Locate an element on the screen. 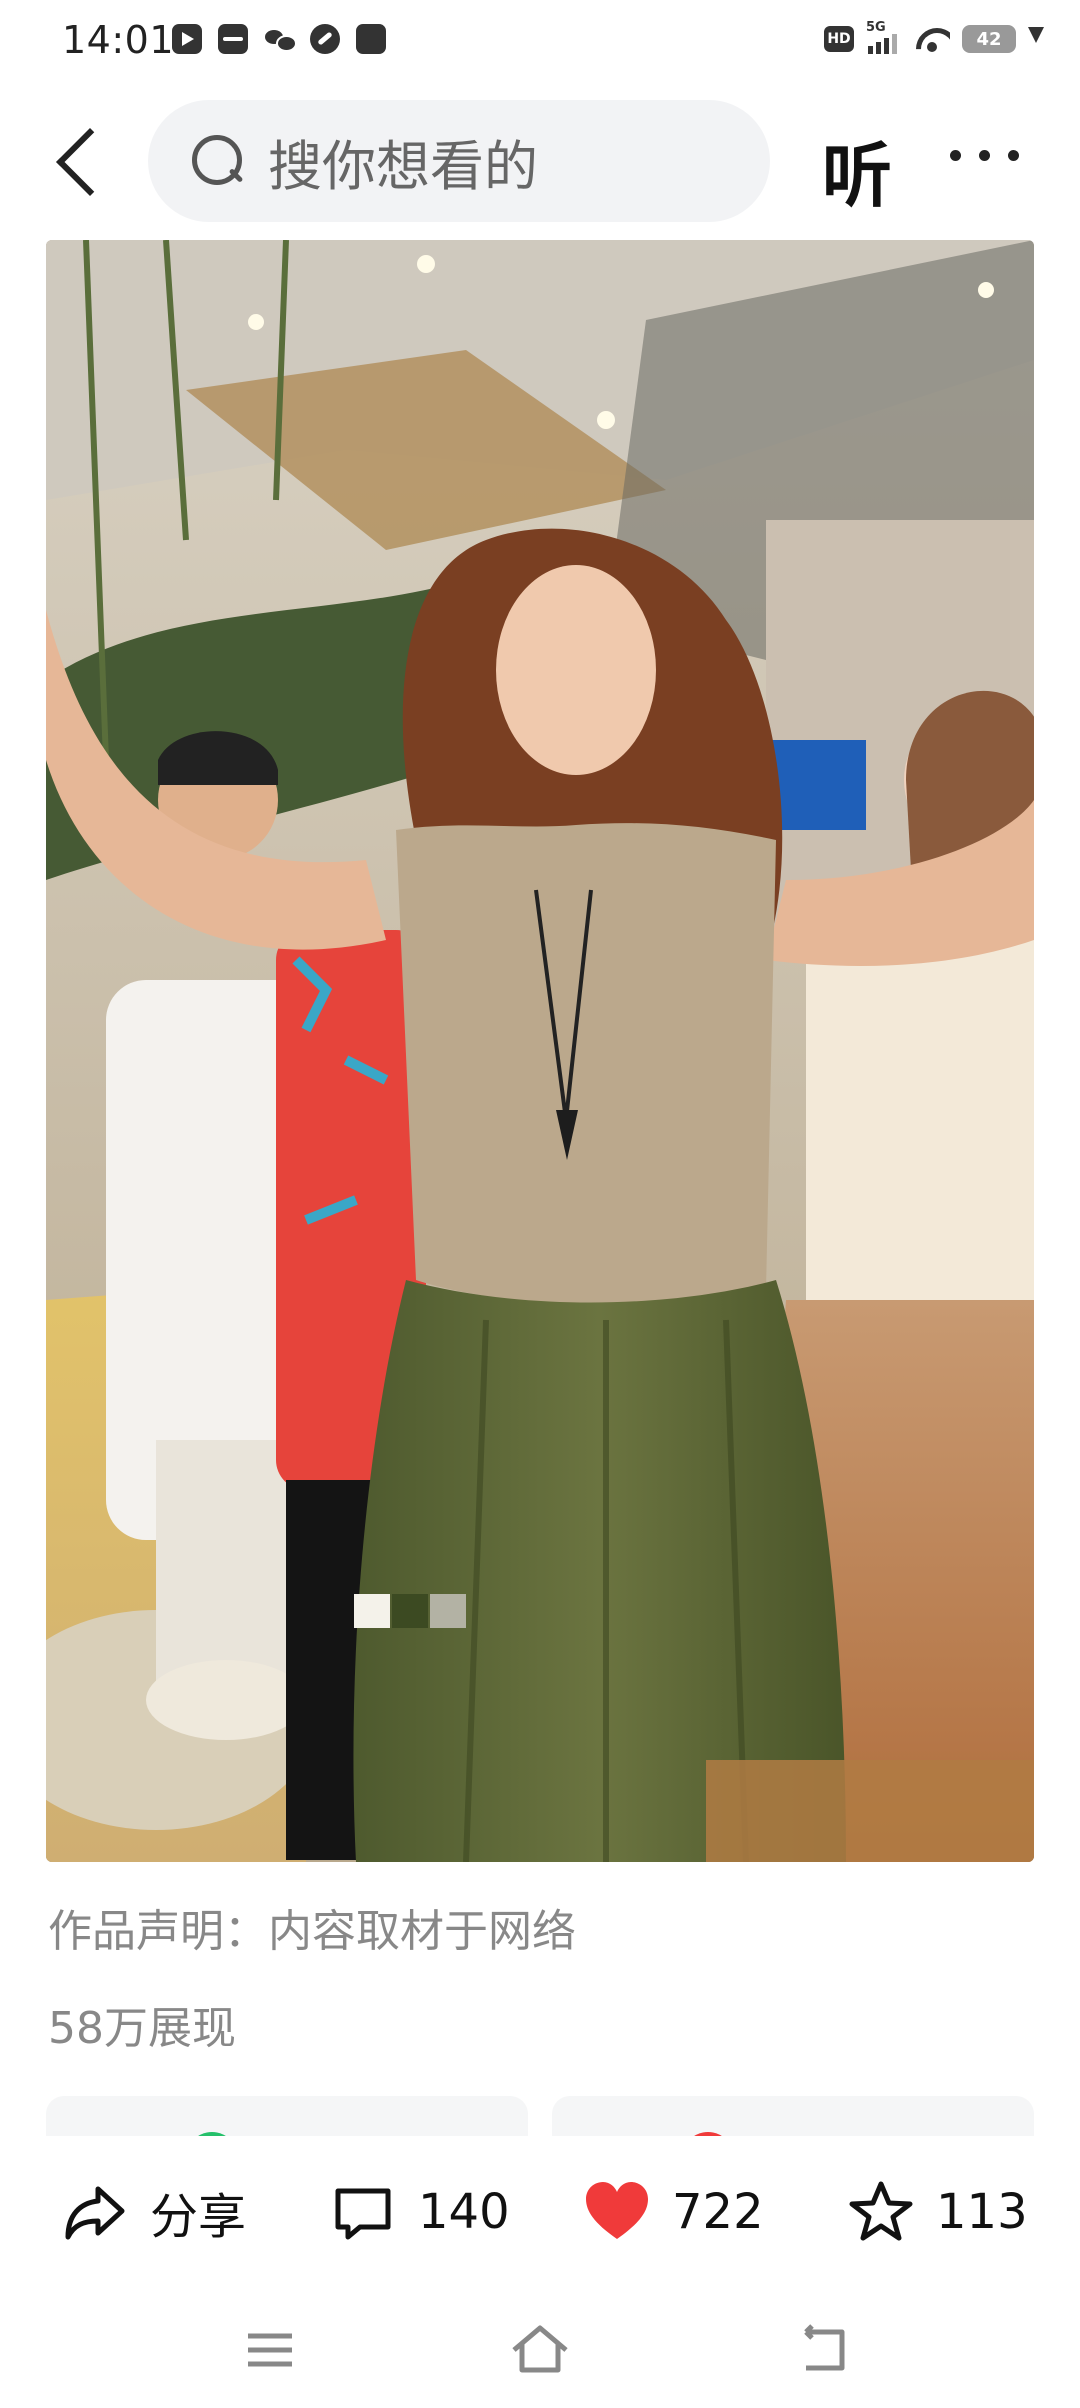 This screenshot has width=1080, height=2408. more-button is located at coordinates (984, 155).